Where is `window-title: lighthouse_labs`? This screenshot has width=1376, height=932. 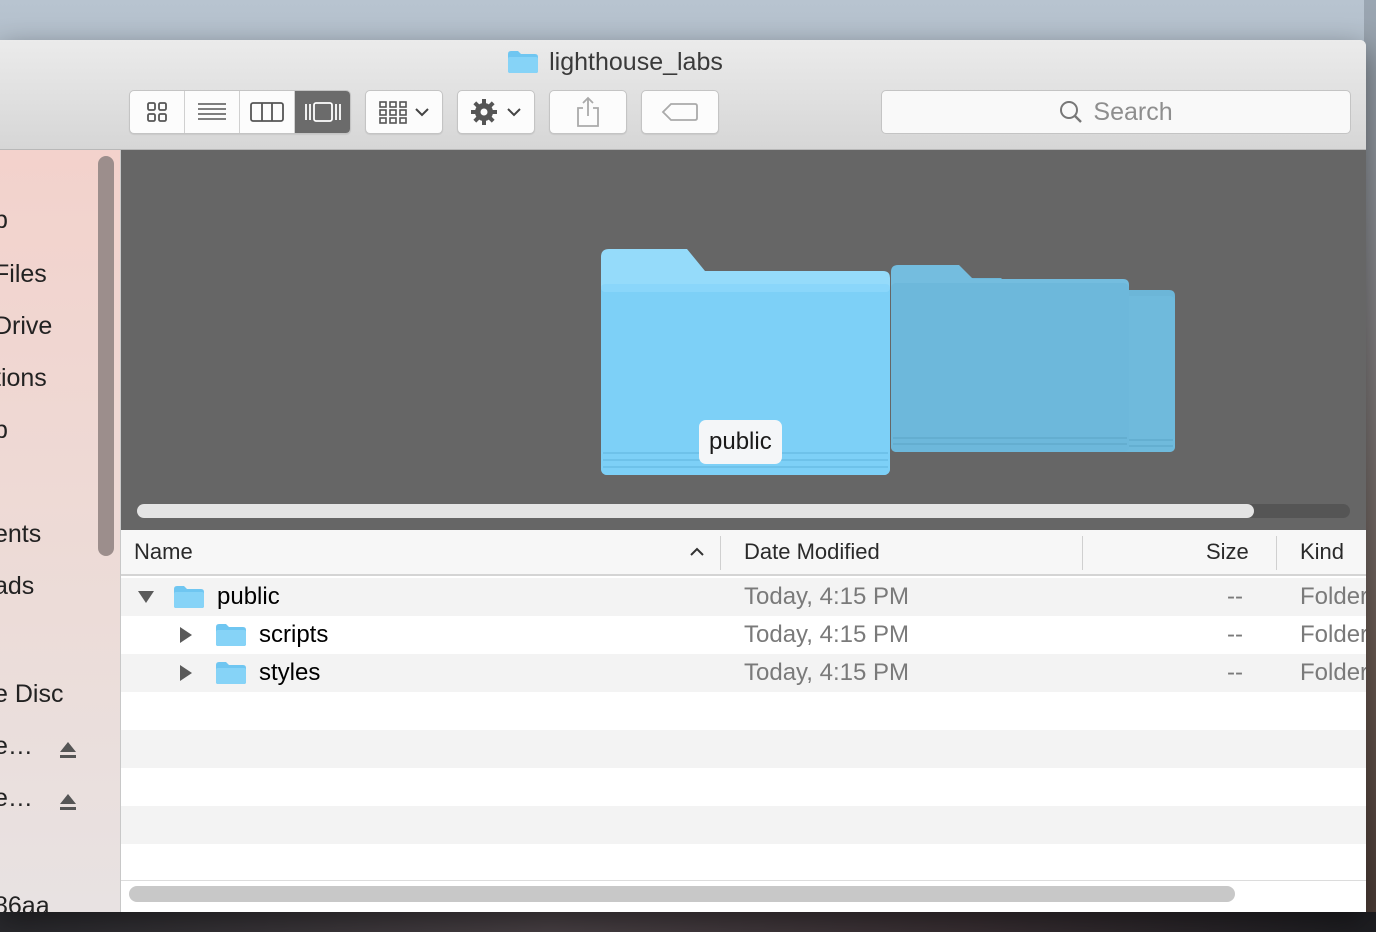
window-title: lighthouse_labs is located at coordinates (615, 64).